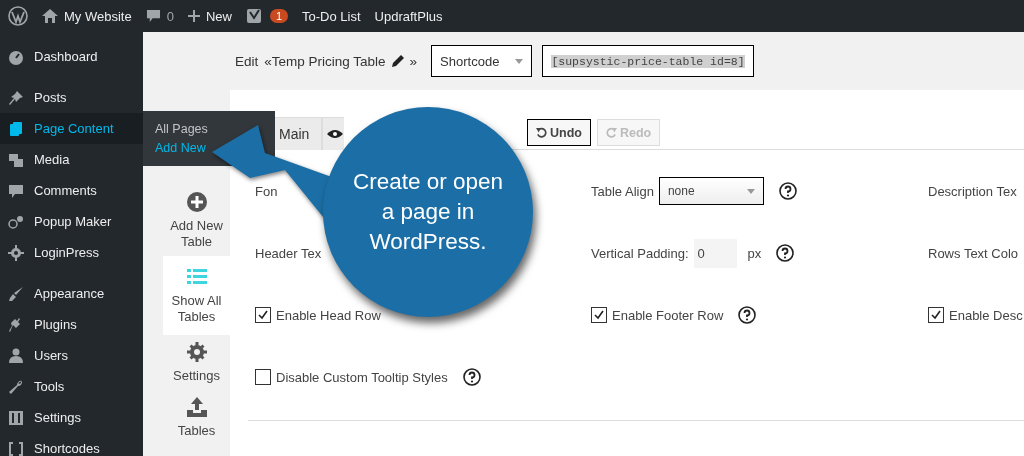 Image resolution: width=1024 pixels, height=456 pixels. Describe the element at coordinates (71, 417) in the screenshot. I see `sidebar-item: Settings` at that location.